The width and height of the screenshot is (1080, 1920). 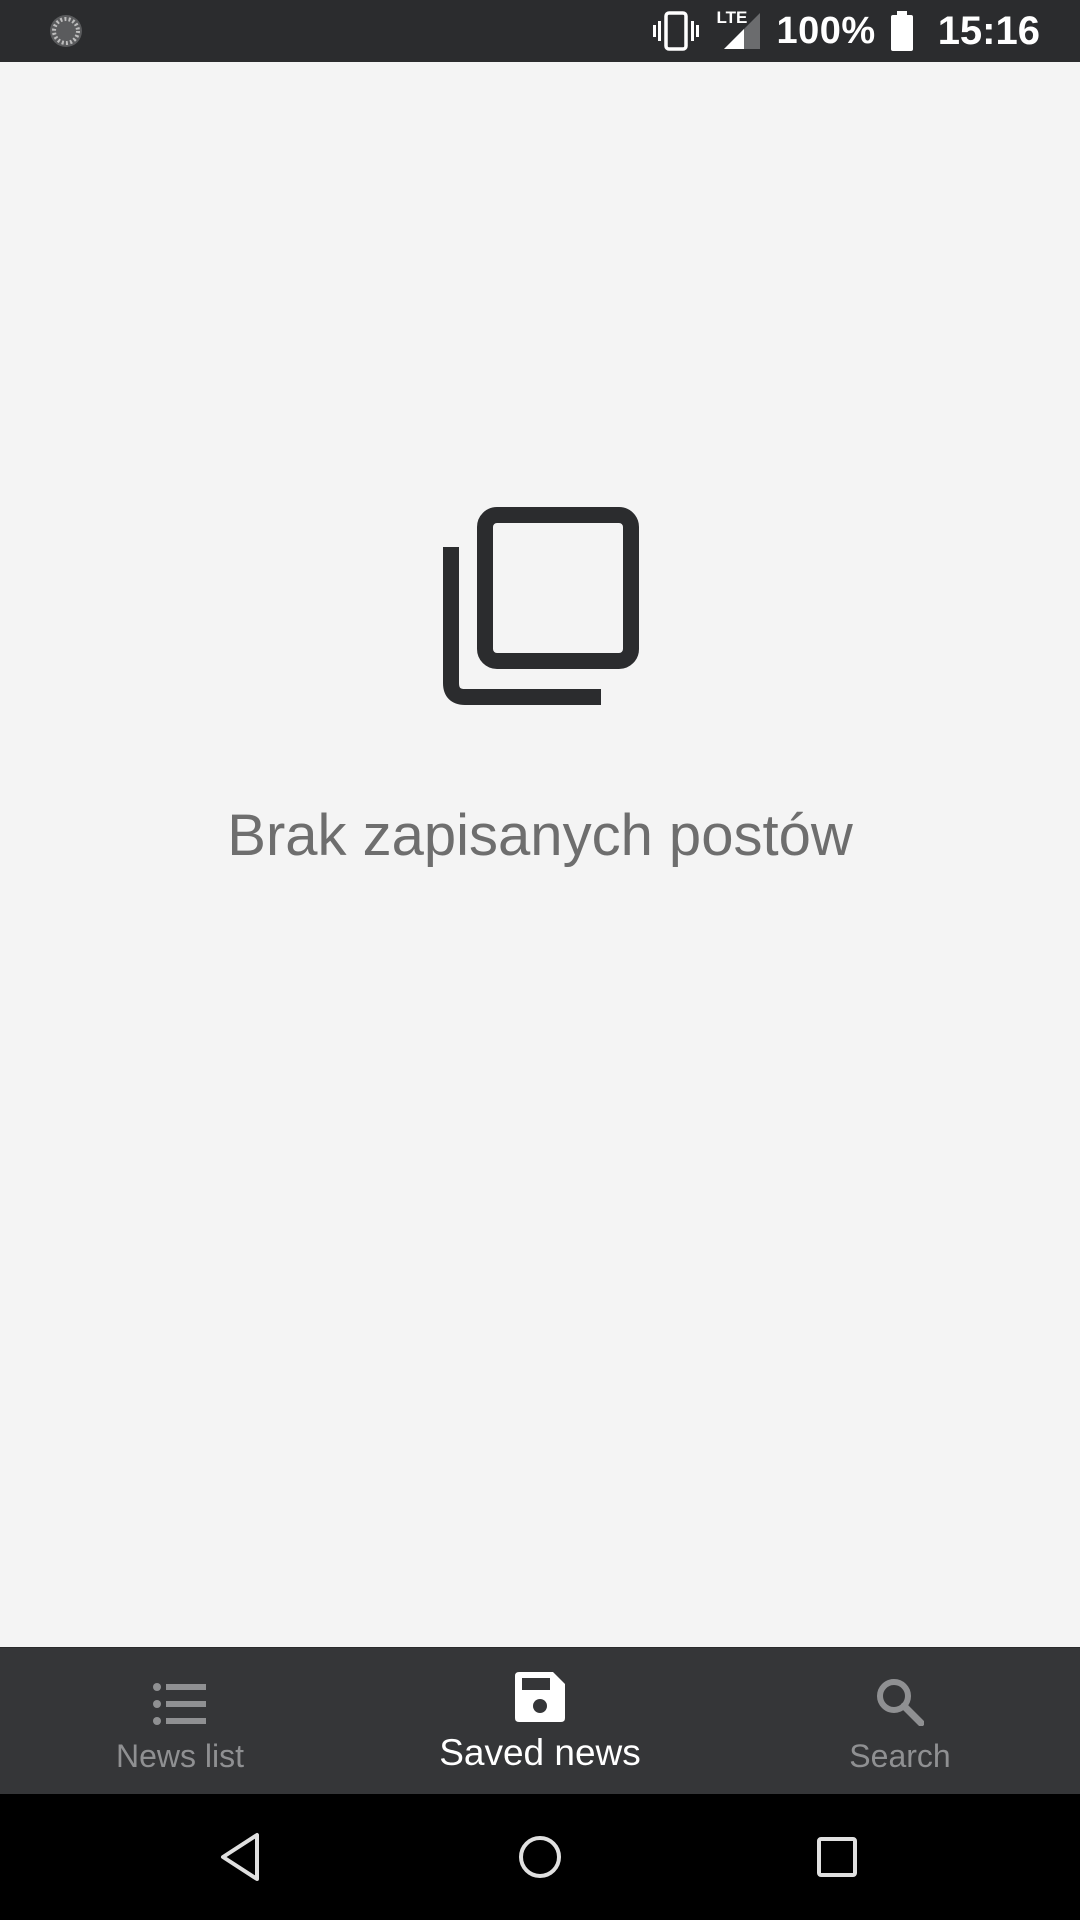 What do you see at coordinates (179, 1756) in the screenshot?
I see `nav-label-news-list: News list` at bounding box center [179, 1756].